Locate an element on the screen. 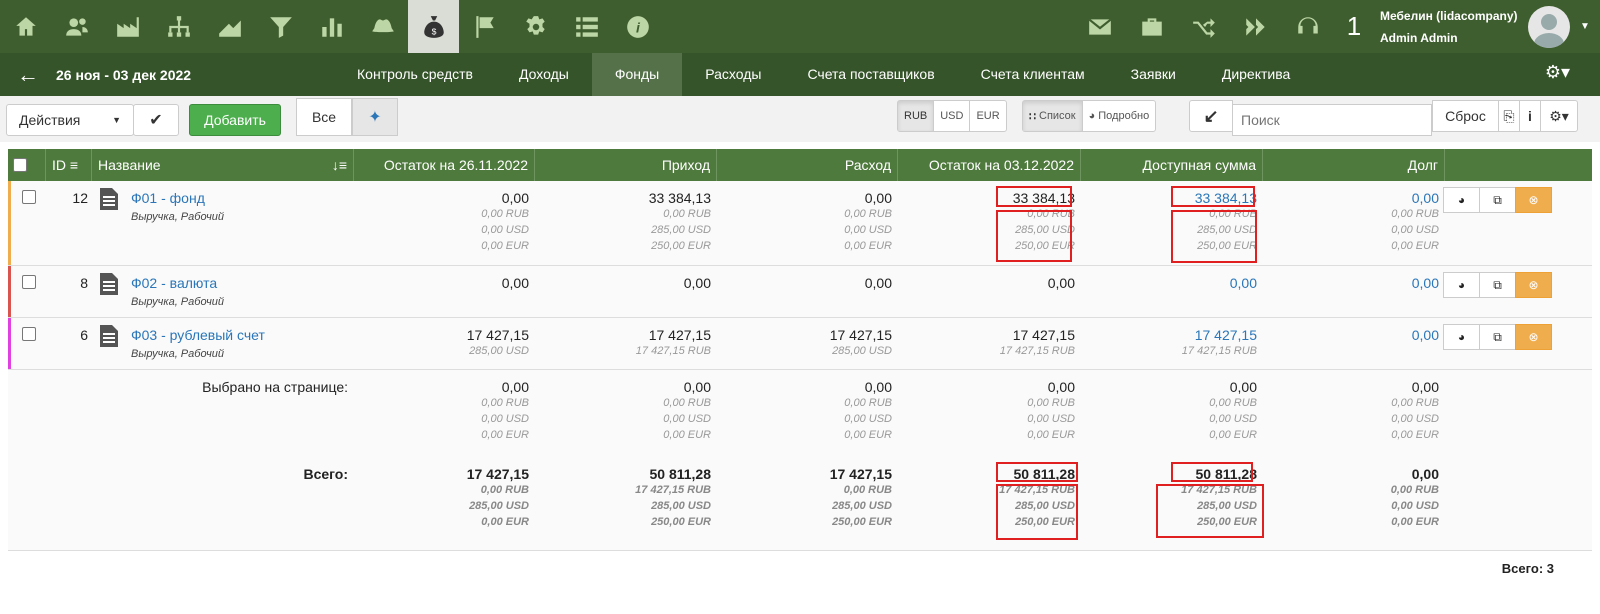 This screenshot has width=1600, height=614. tab-3: Расходы is located at coordinates (733, 74).